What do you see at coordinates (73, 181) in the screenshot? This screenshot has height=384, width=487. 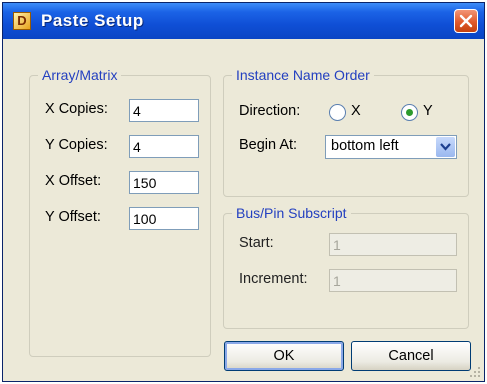 I see `x-offset-label: X Offset:` at bounding box center [73, 181].